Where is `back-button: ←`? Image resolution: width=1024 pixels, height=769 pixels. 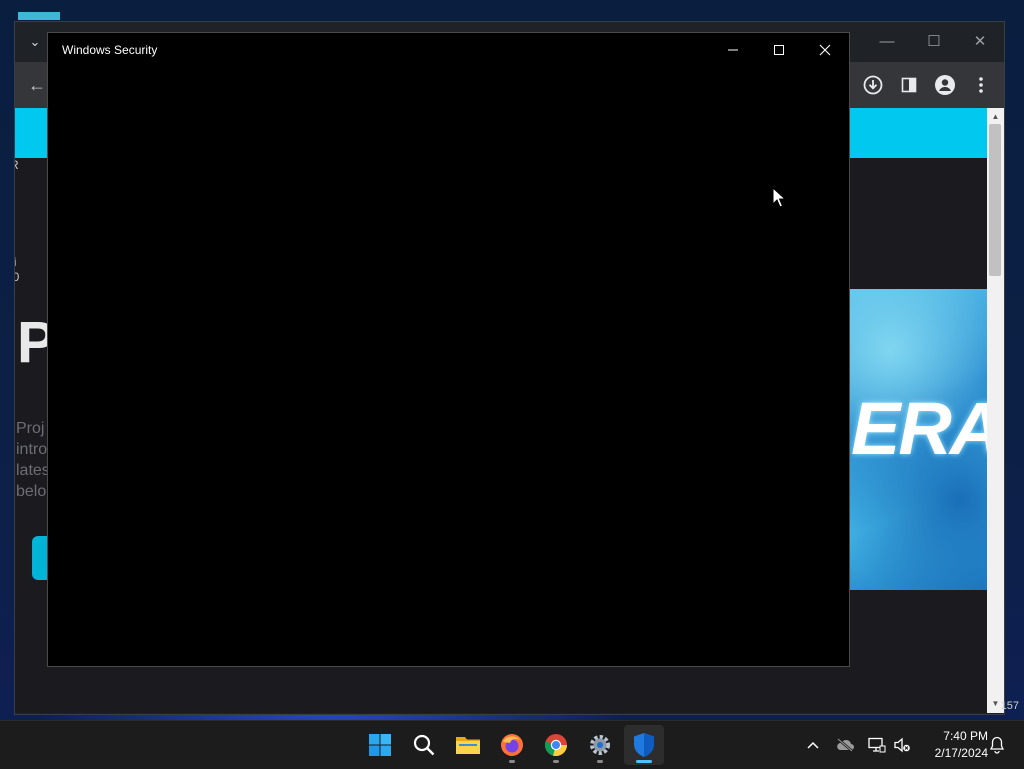 back-button: ← is located at coordinates (37, 85).